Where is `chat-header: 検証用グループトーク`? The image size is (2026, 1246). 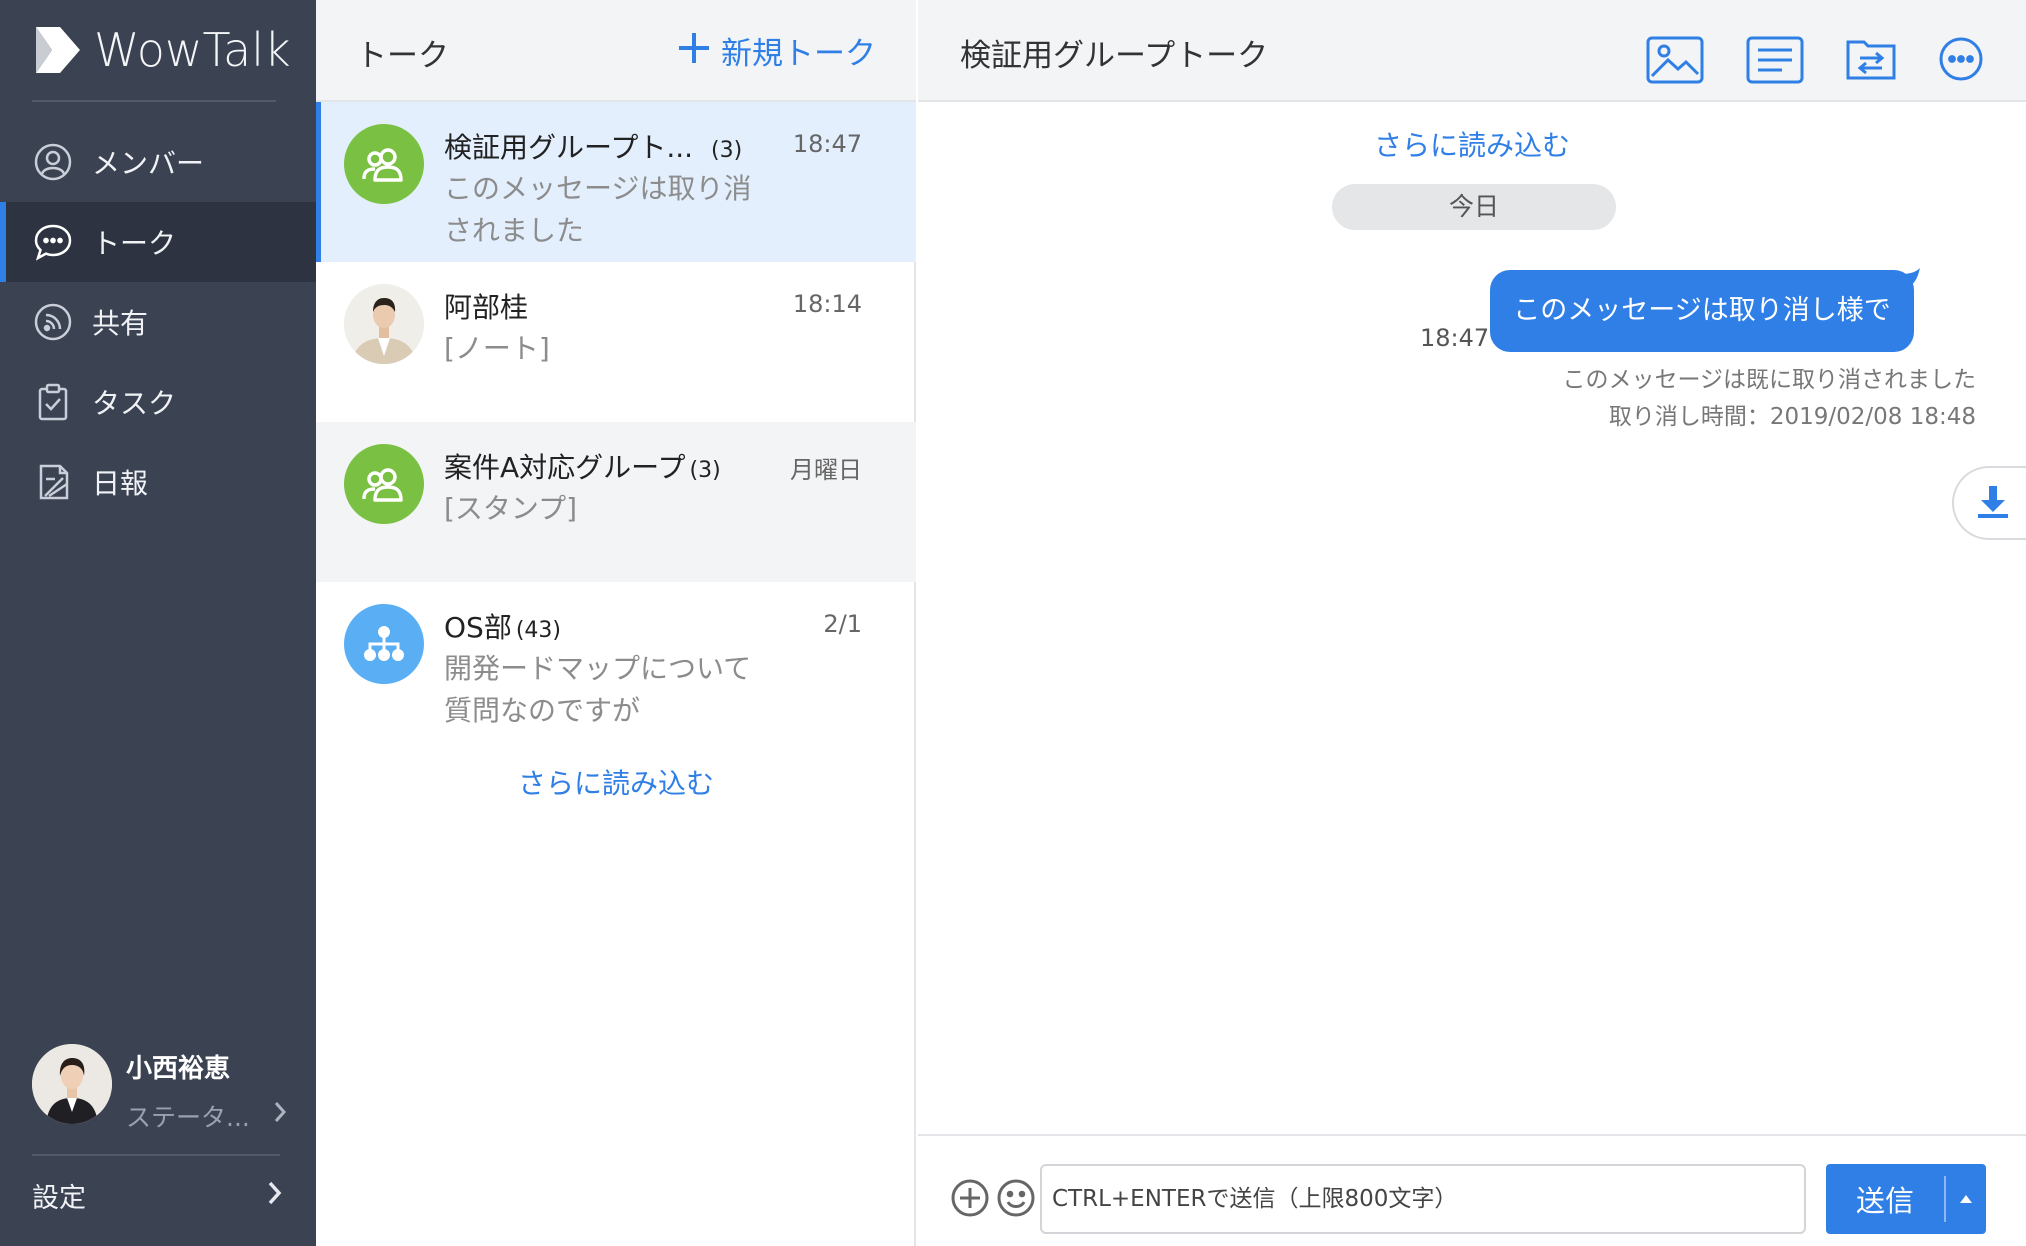 chat-header: 検証用グループトーク is located at coordinates (1472, 51).